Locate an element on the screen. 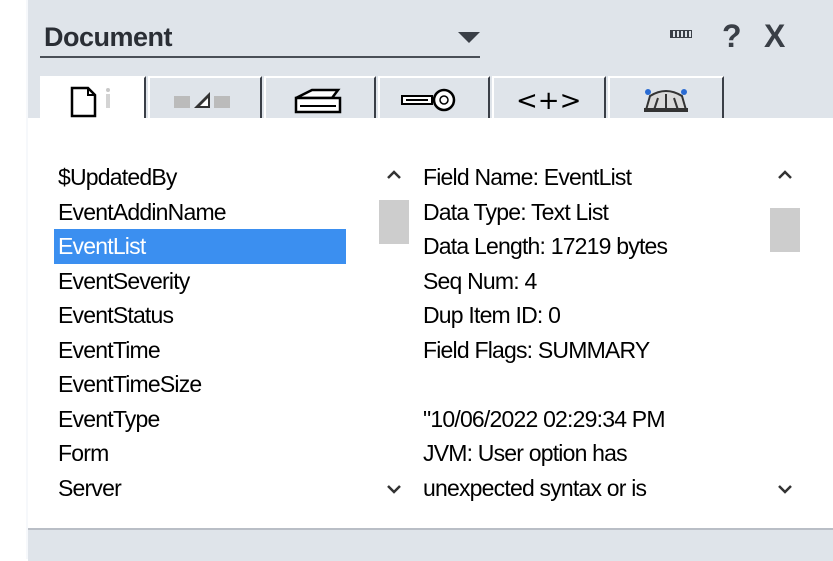 This screenshot has width=833, height=561. list-item: EventTimeSize is located at coordinates (200, 384).